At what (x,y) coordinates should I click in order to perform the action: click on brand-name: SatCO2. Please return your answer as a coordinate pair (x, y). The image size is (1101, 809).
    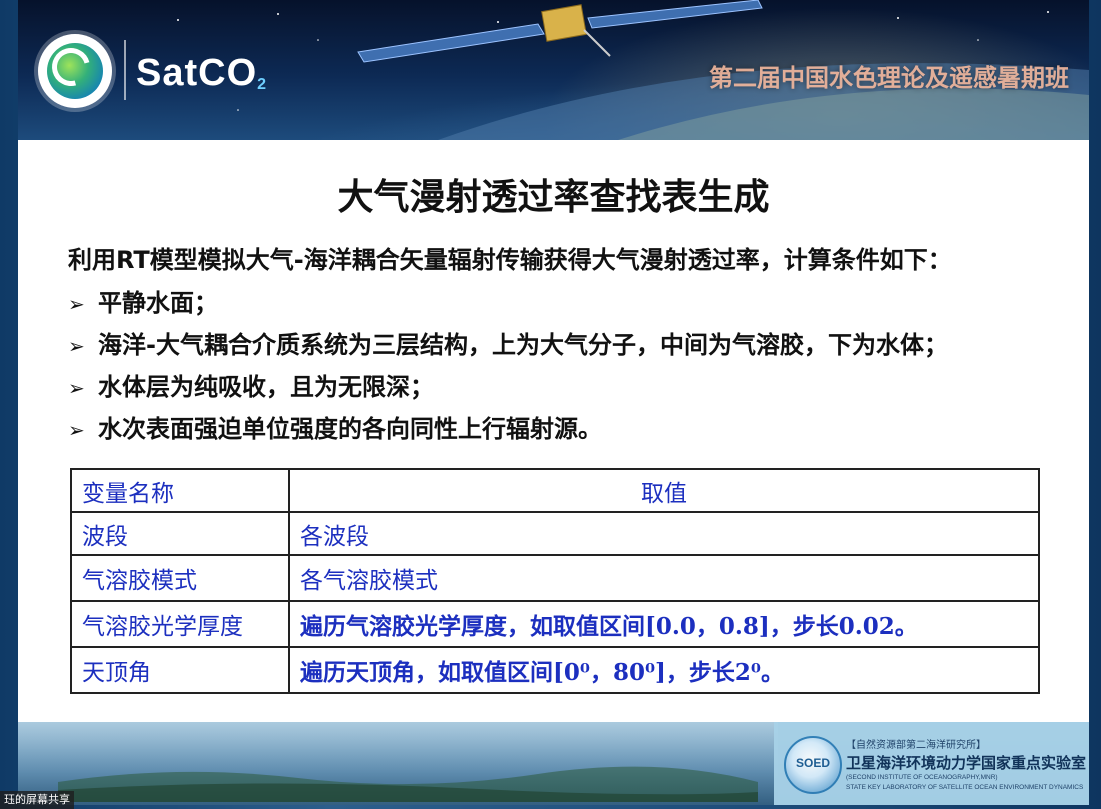
    Looking at the image, I should click on (202, 73).